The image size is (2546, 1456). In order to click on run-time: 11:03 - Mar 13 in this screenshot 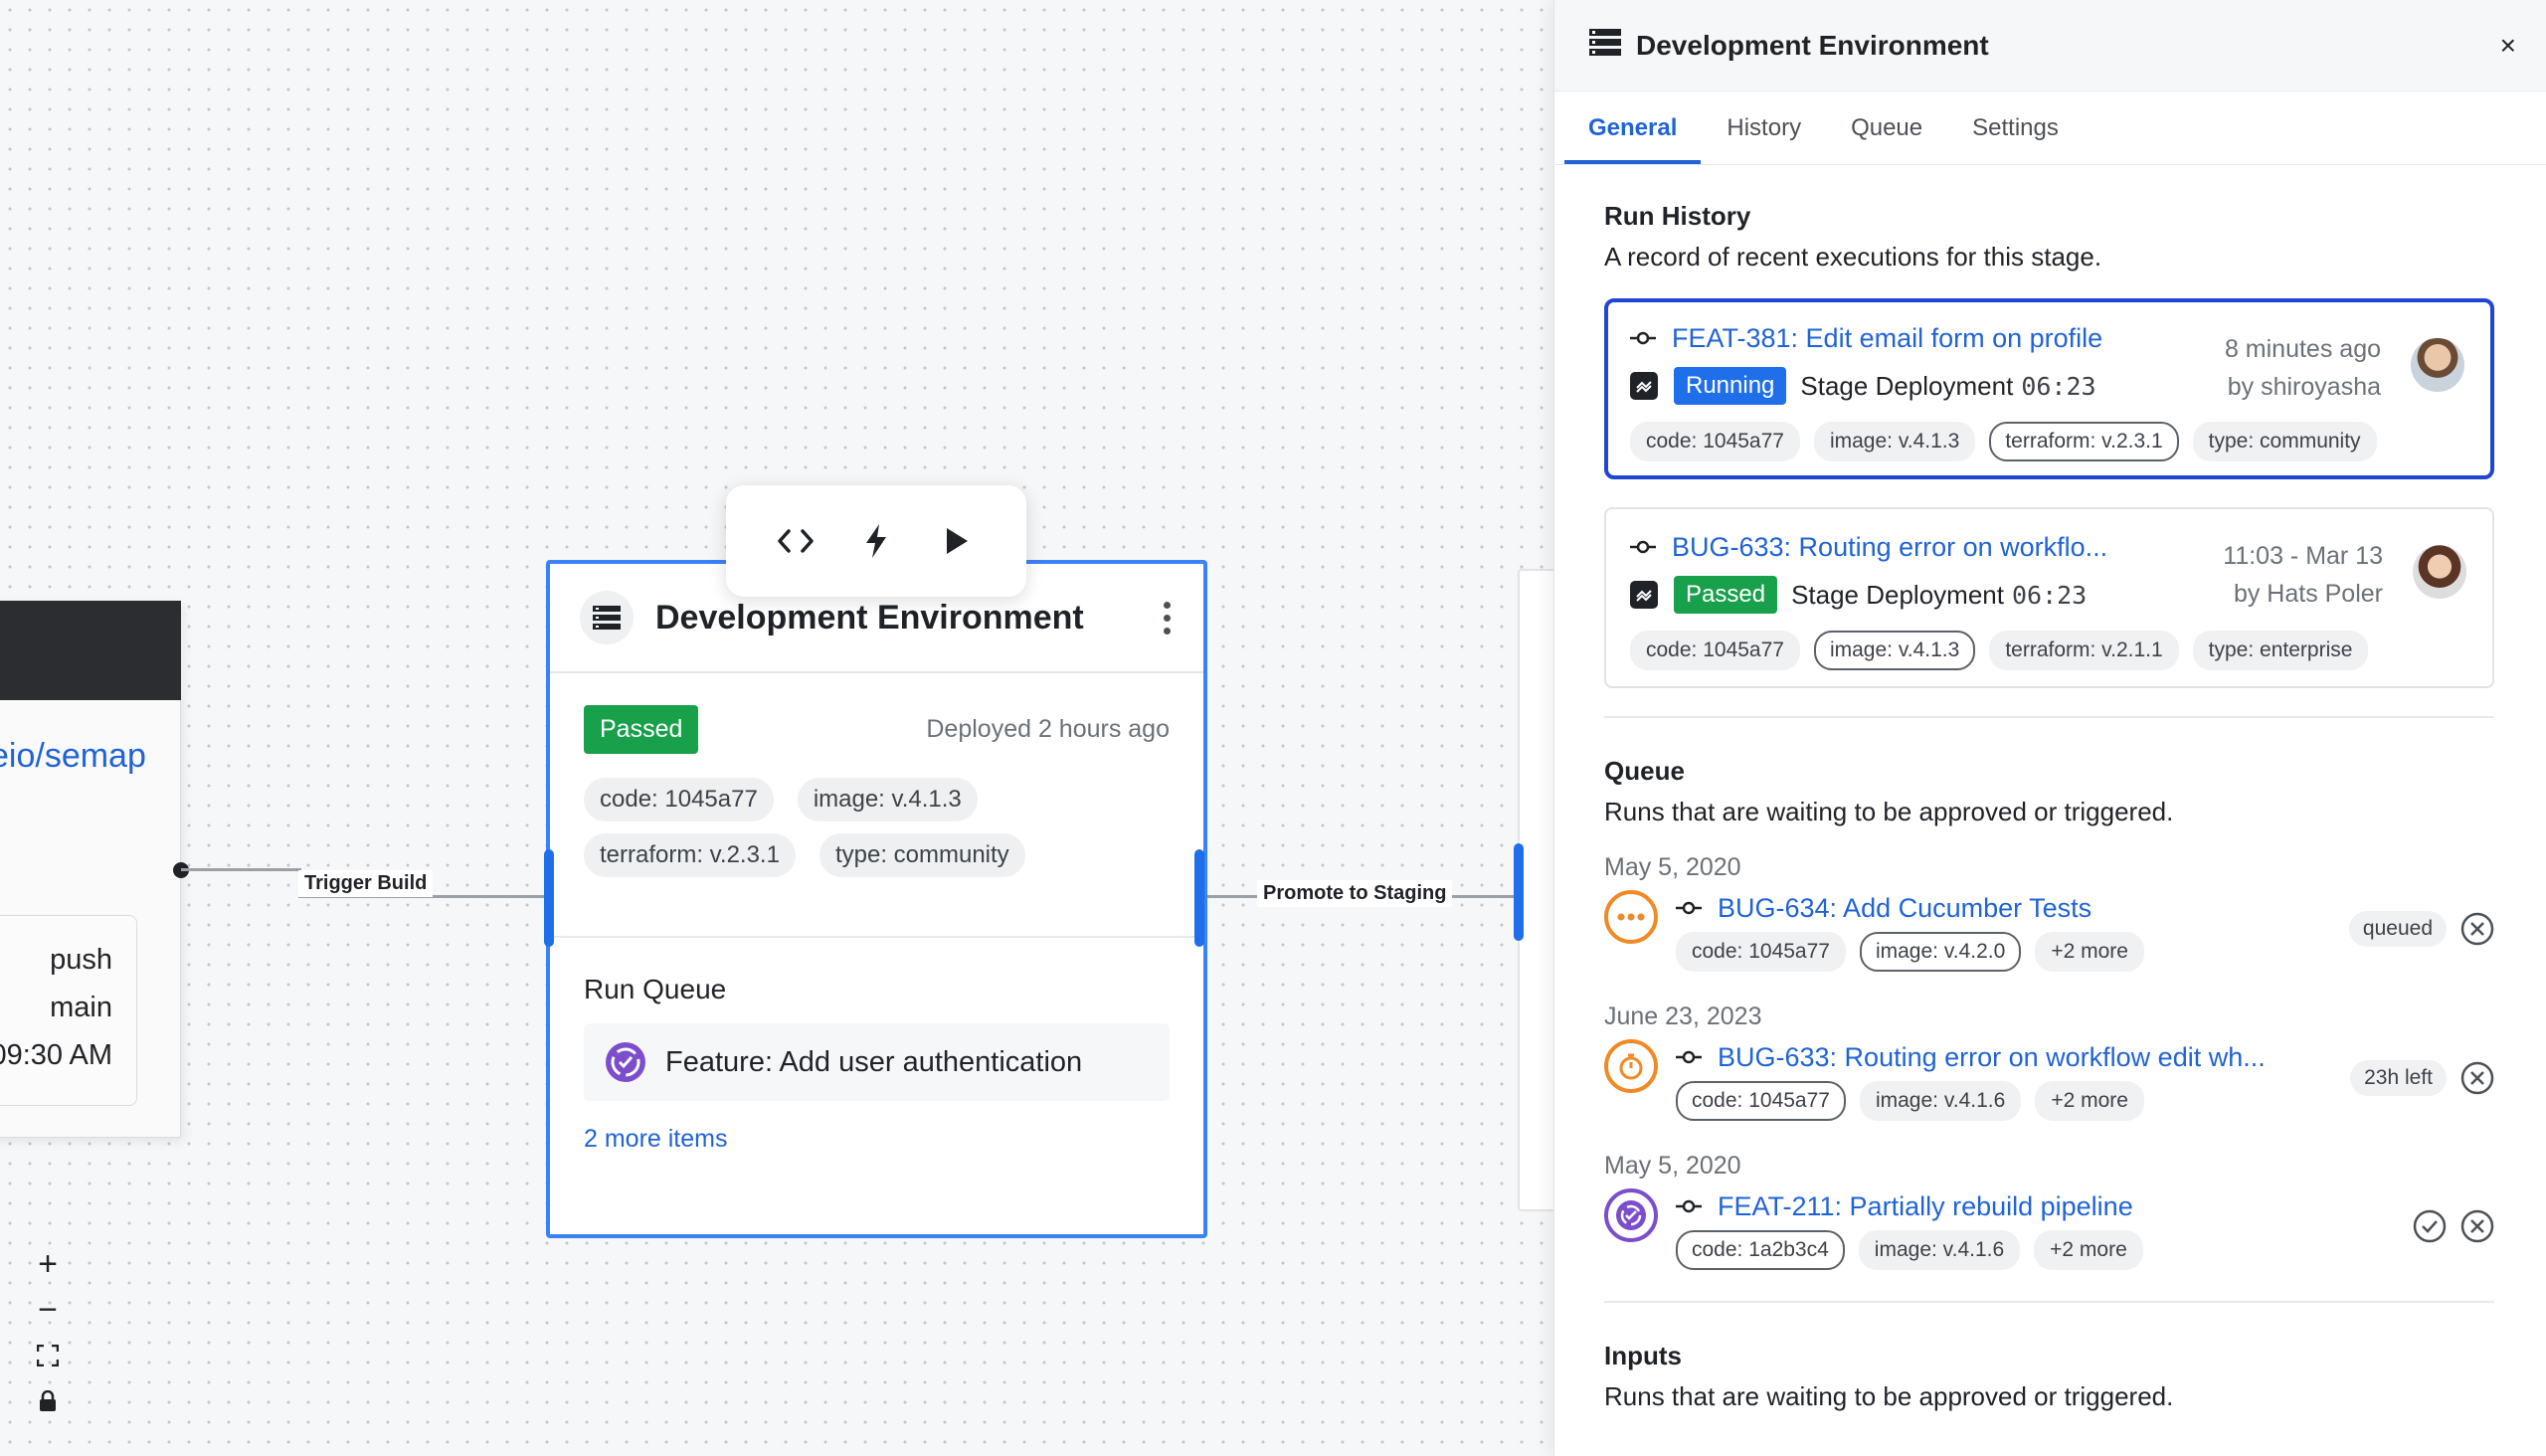, I will do `click(2303, 556)`.